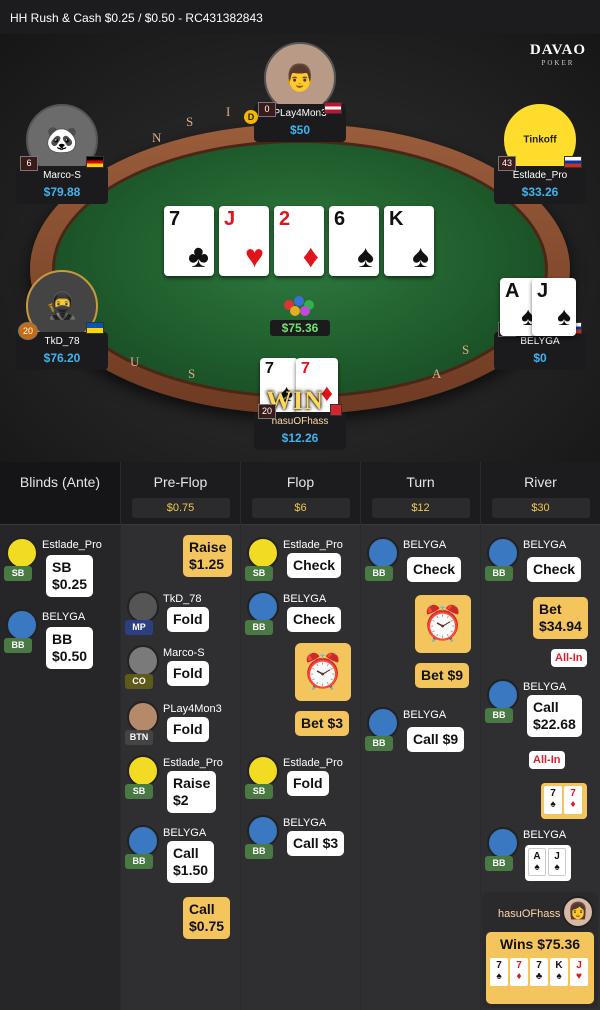  I want to click on player-stack: $12.26, so click(300, 438).